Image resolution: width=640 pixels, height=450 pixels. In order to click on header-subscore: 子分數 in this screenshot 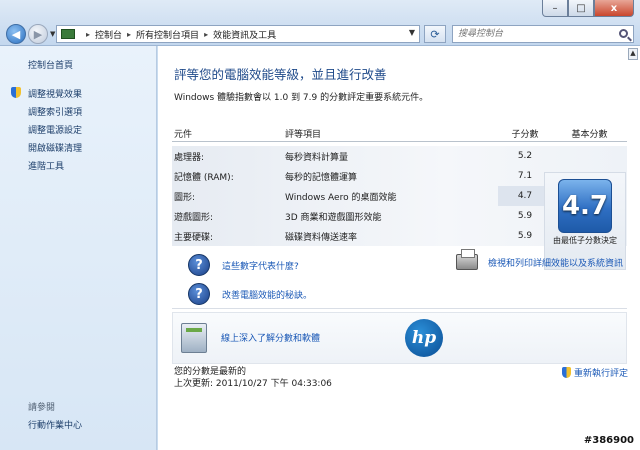, I will do `click(525, 135)`.